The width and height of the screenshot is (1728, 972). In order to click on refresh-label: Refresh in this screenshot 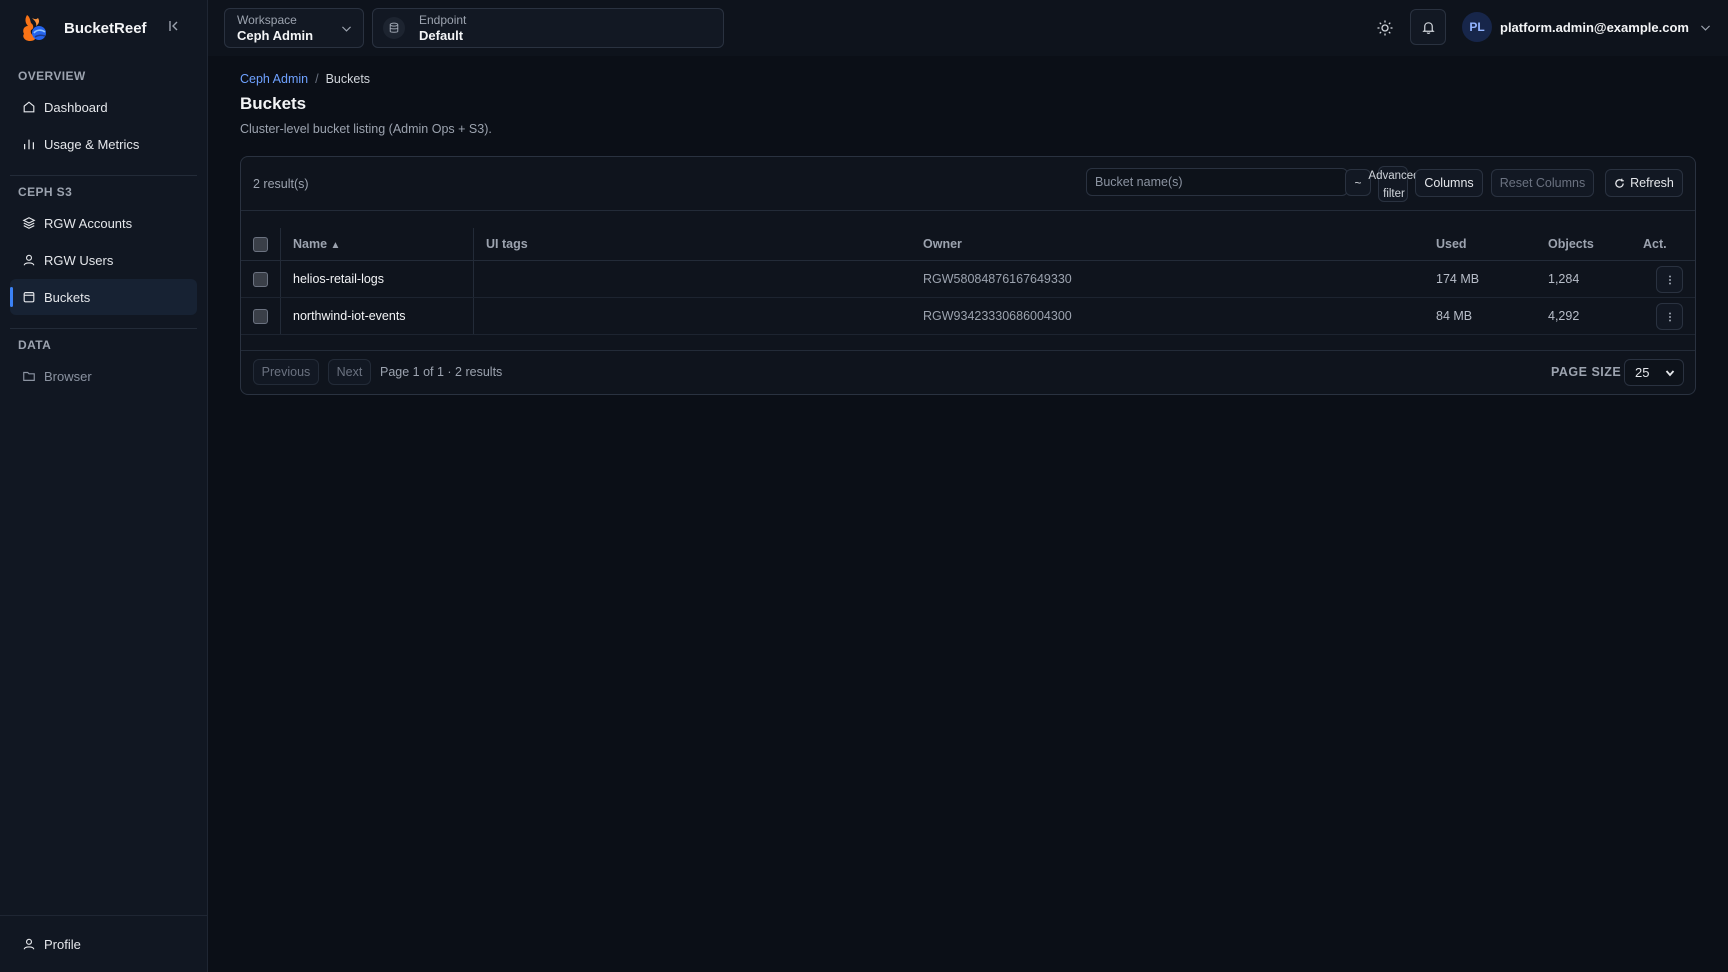, I will do `click(1652, 183)`.